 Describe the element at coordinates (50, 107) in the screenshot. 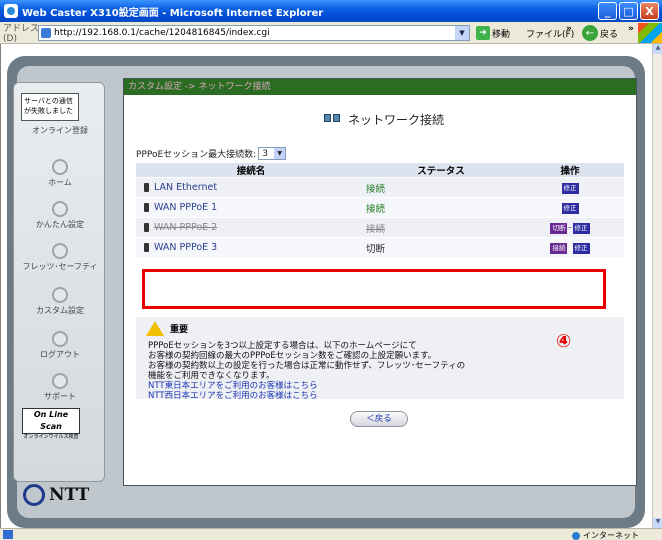

I see `server-error-notice: サーバとの通信が失敗しました` at that location.